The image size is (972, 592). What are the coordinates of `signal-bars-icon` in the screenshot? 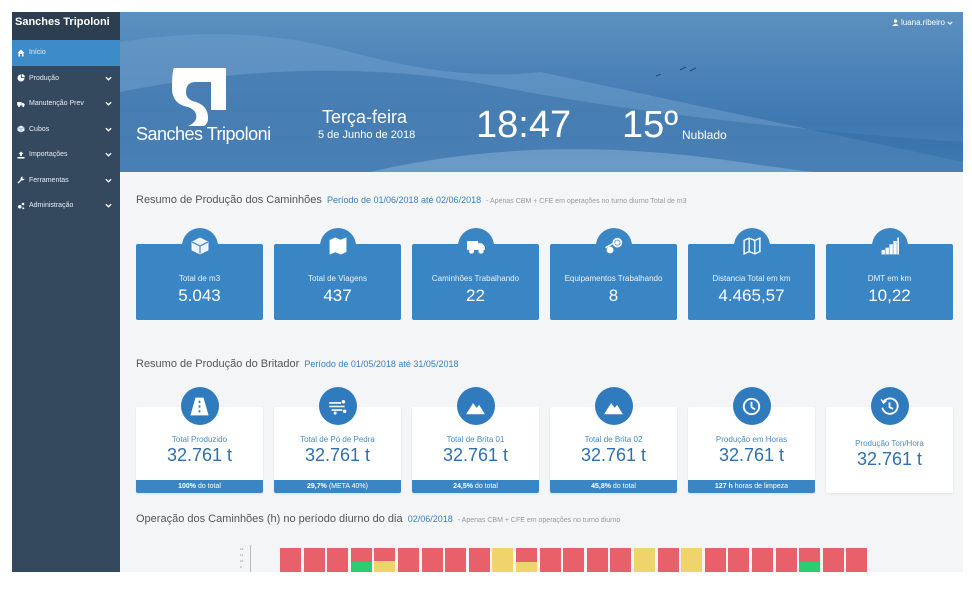 It's located at (889, 246).